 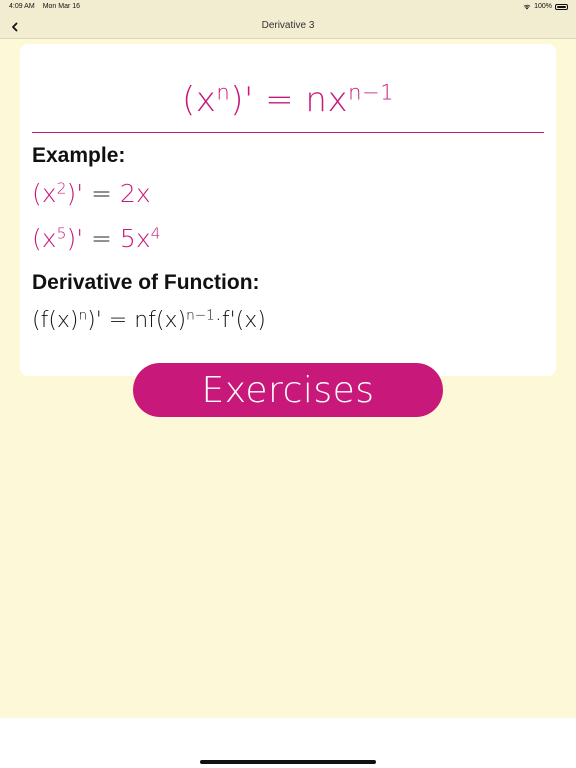 I want to click on example-line: (x2)' = 2x, so click(x=91, y=193).